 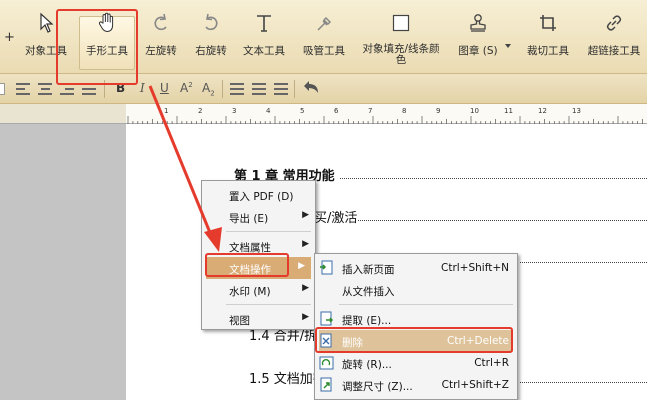 I want to click on toc-entry-partial: 买/激活, so click(x=336, y=218).